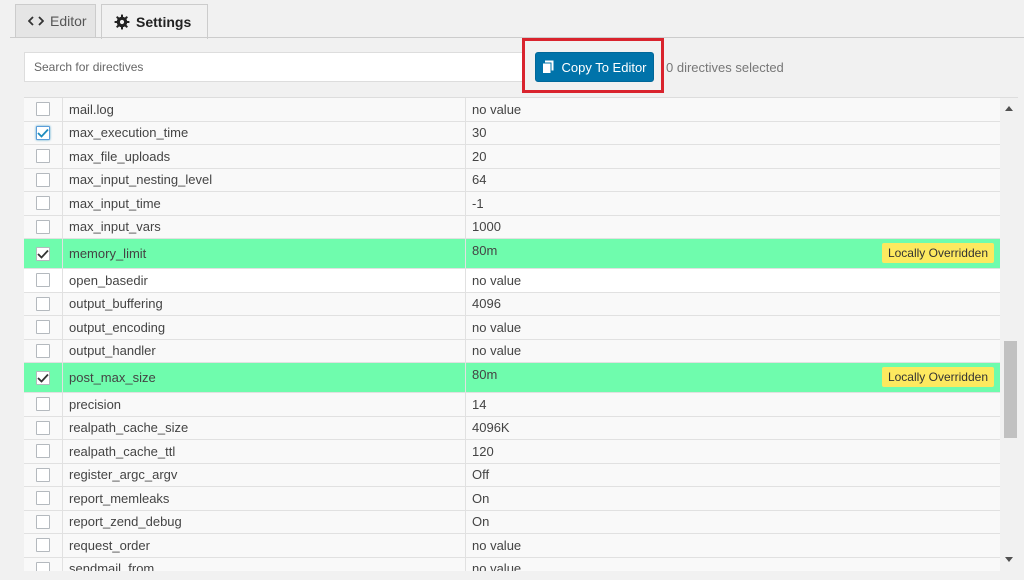  I want to click on table-row: open_basedir no value, so click(521, 281).